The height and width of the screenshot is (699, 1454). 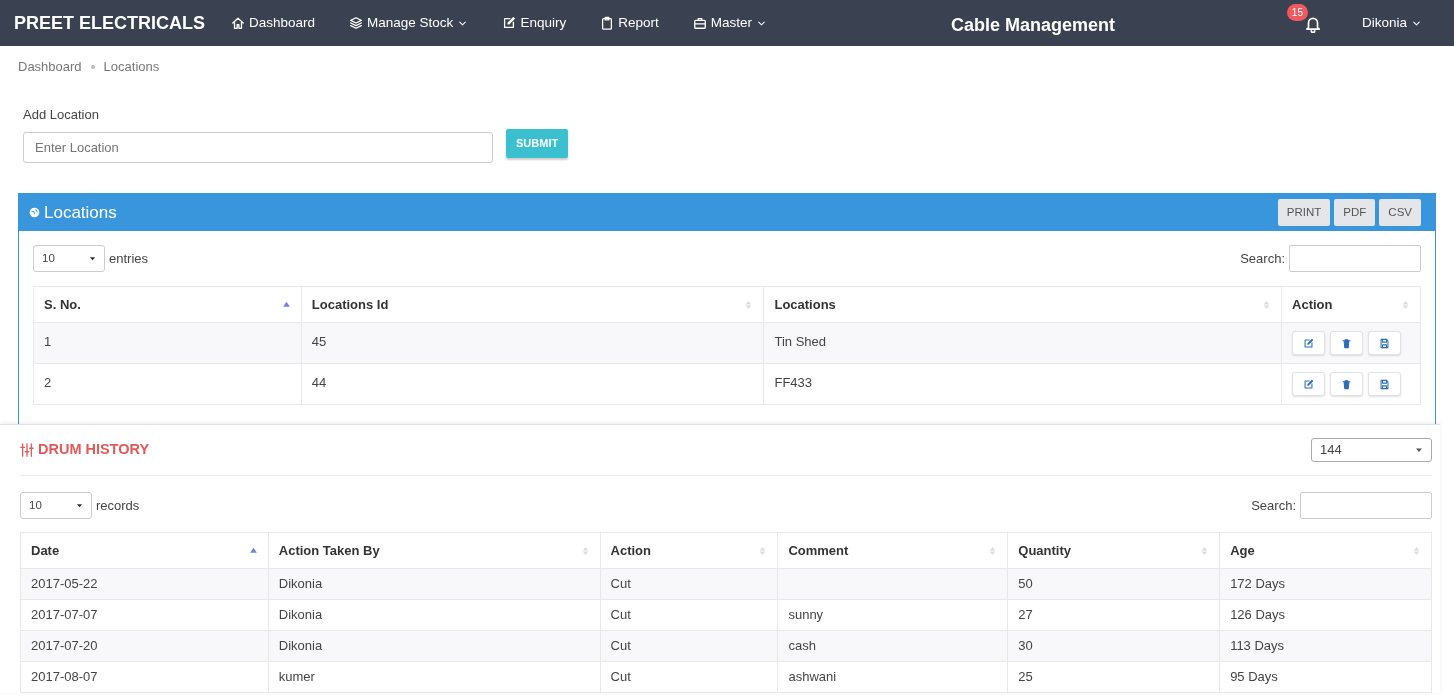 What do you see at coordinates (1400, 212) in the screenshot?
I see `export-button: CSV` at bounding box center [1400, 212].